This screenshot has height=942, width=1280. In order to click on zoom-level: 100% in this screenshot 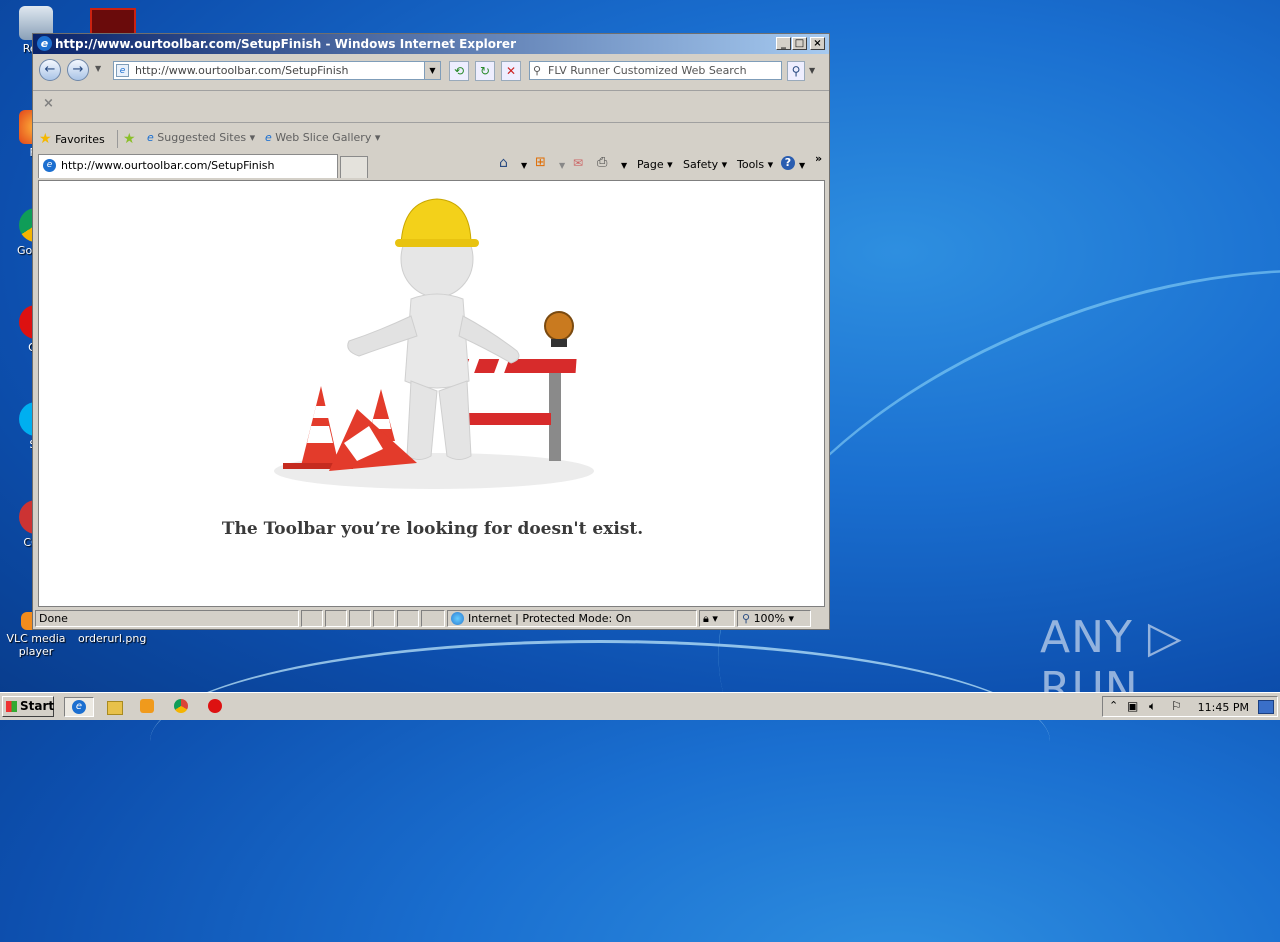, I will do `click(769, 618)`.